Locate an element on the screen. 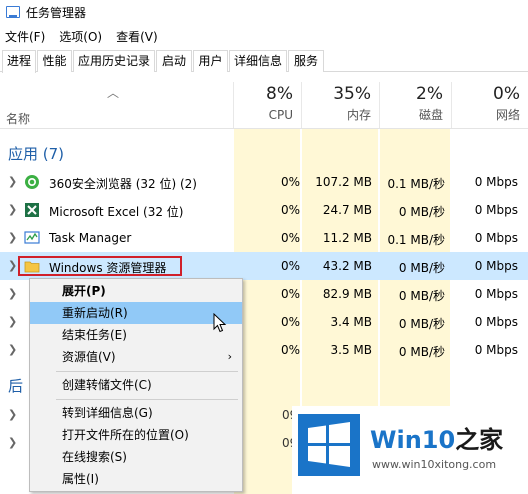 The image size is (528, 494). menu-bar: 文件(F) 选项(O) 查看(V) is located at coordinates (86, 36).